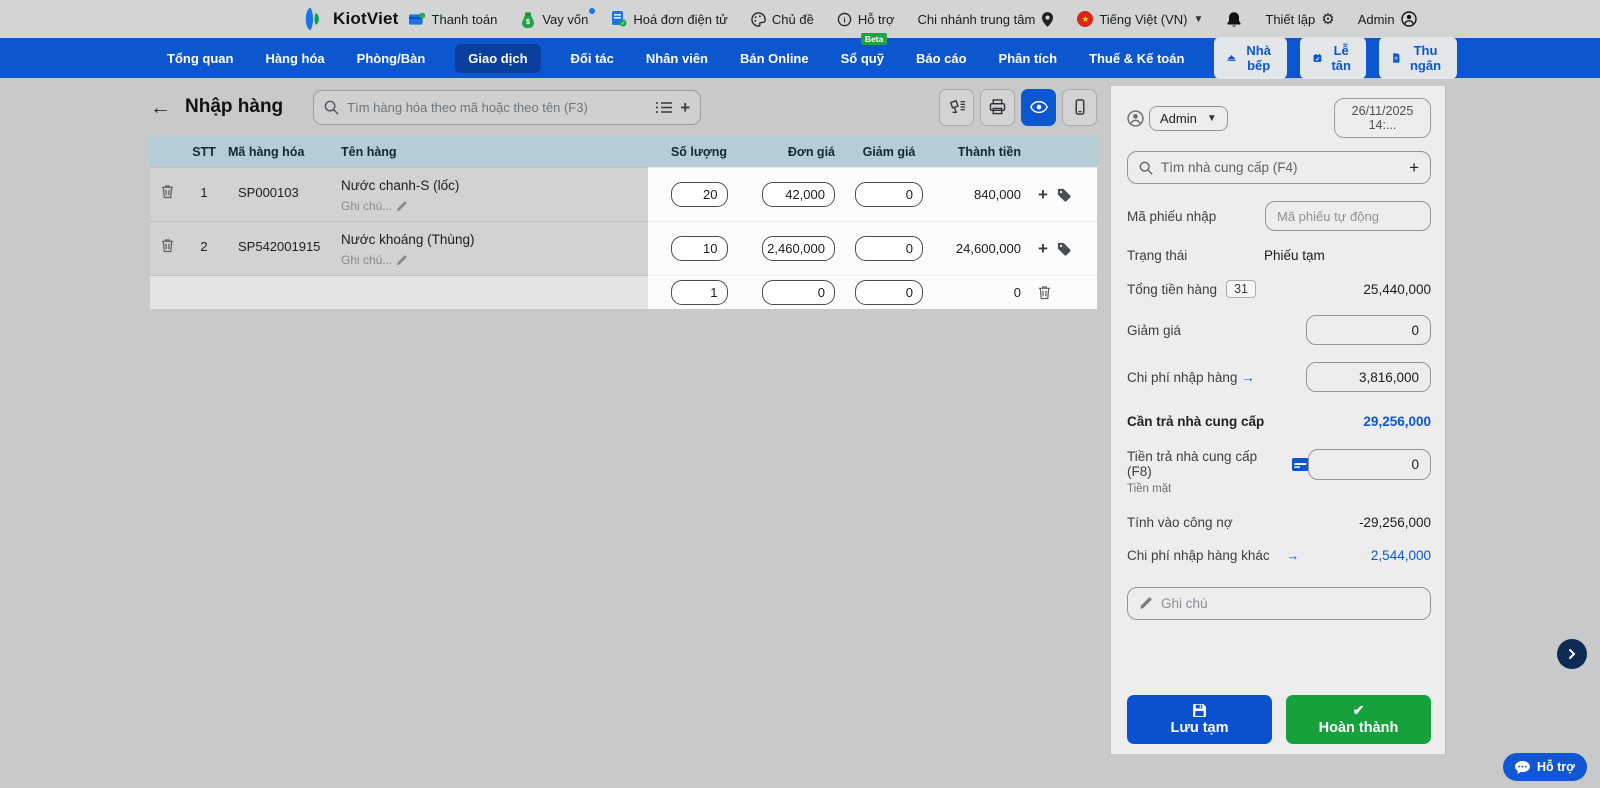  What do you see at coordinates (1397, 289) in the screenshot?
I see `total-goods-value: 25,440,000` at bounding box center [1397, 289].